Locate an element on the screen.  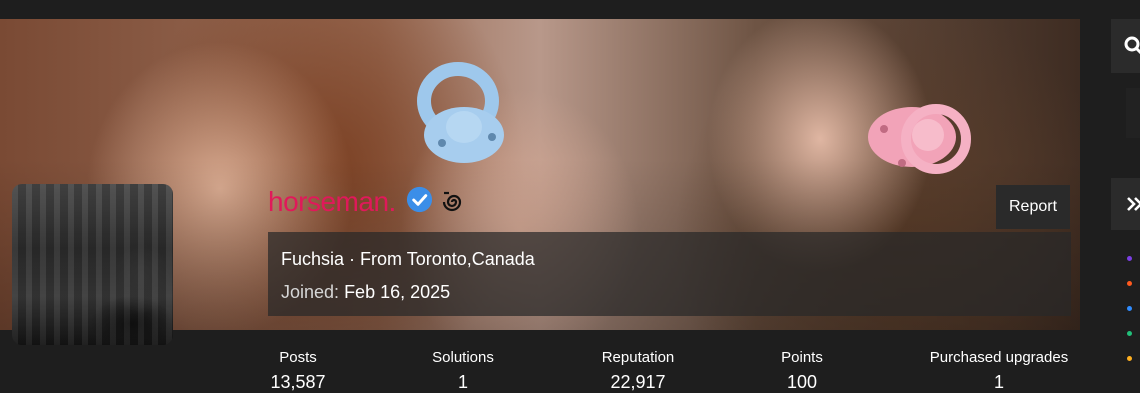
stat-label: Posts is located at coordinates (298, 357).